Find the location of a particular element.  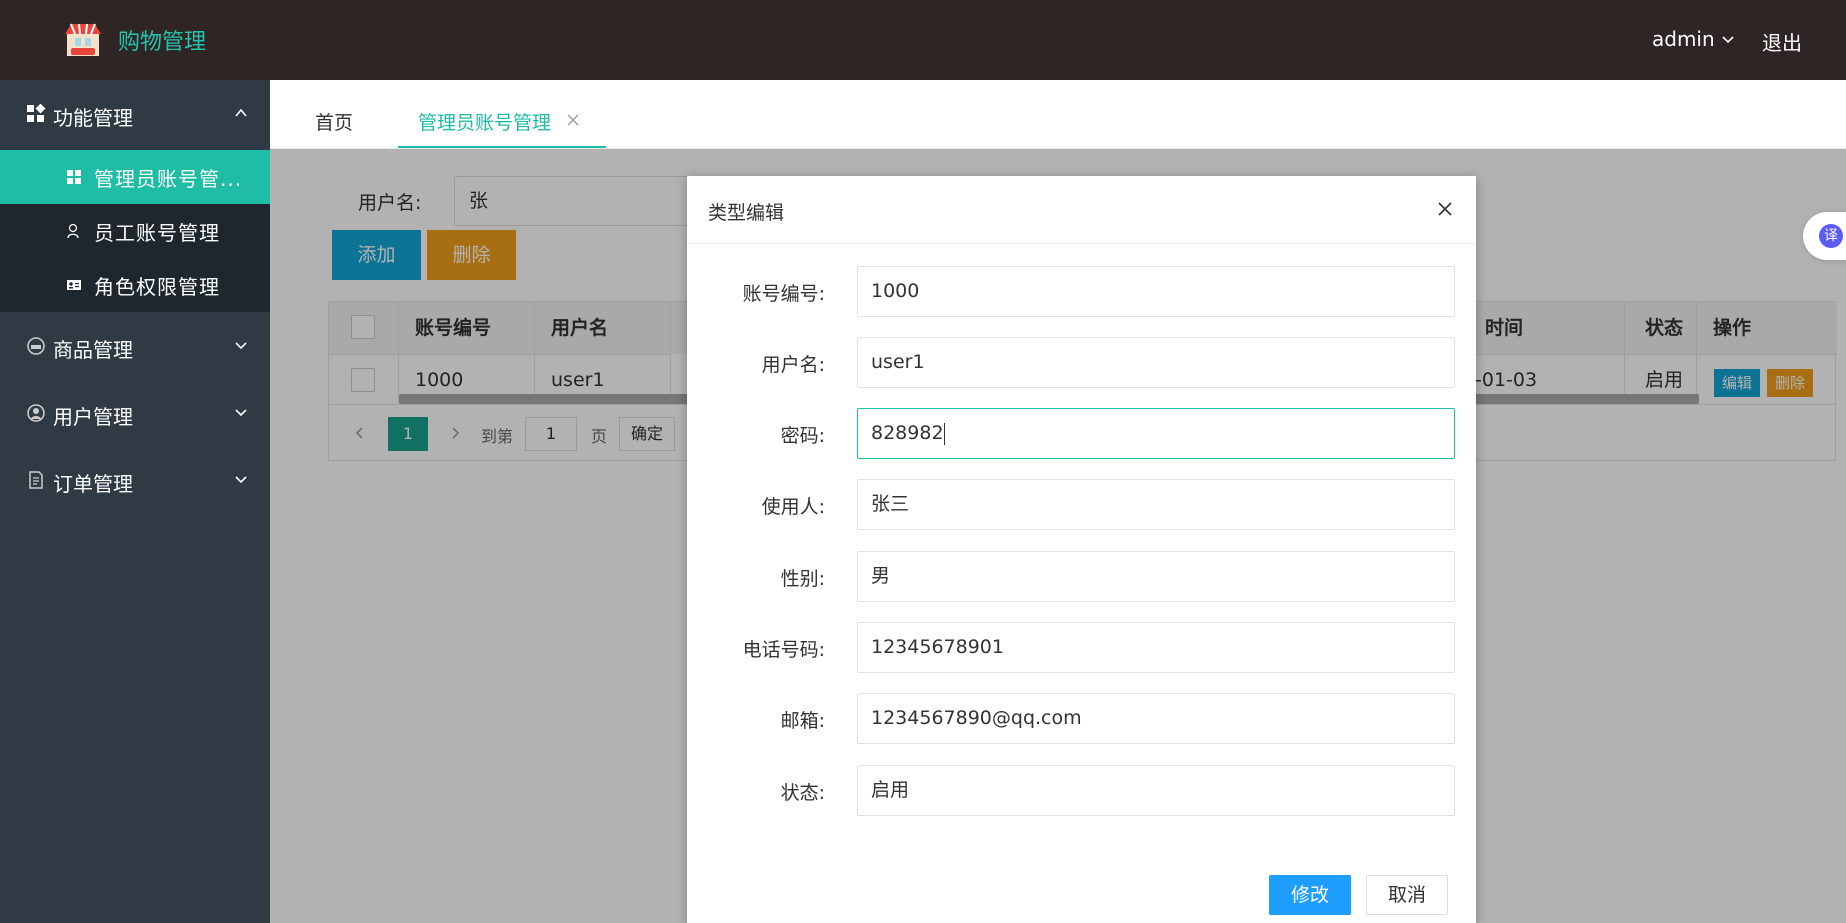

sidebar-group-label: 订单管理 is located at coordinates (93, 484).